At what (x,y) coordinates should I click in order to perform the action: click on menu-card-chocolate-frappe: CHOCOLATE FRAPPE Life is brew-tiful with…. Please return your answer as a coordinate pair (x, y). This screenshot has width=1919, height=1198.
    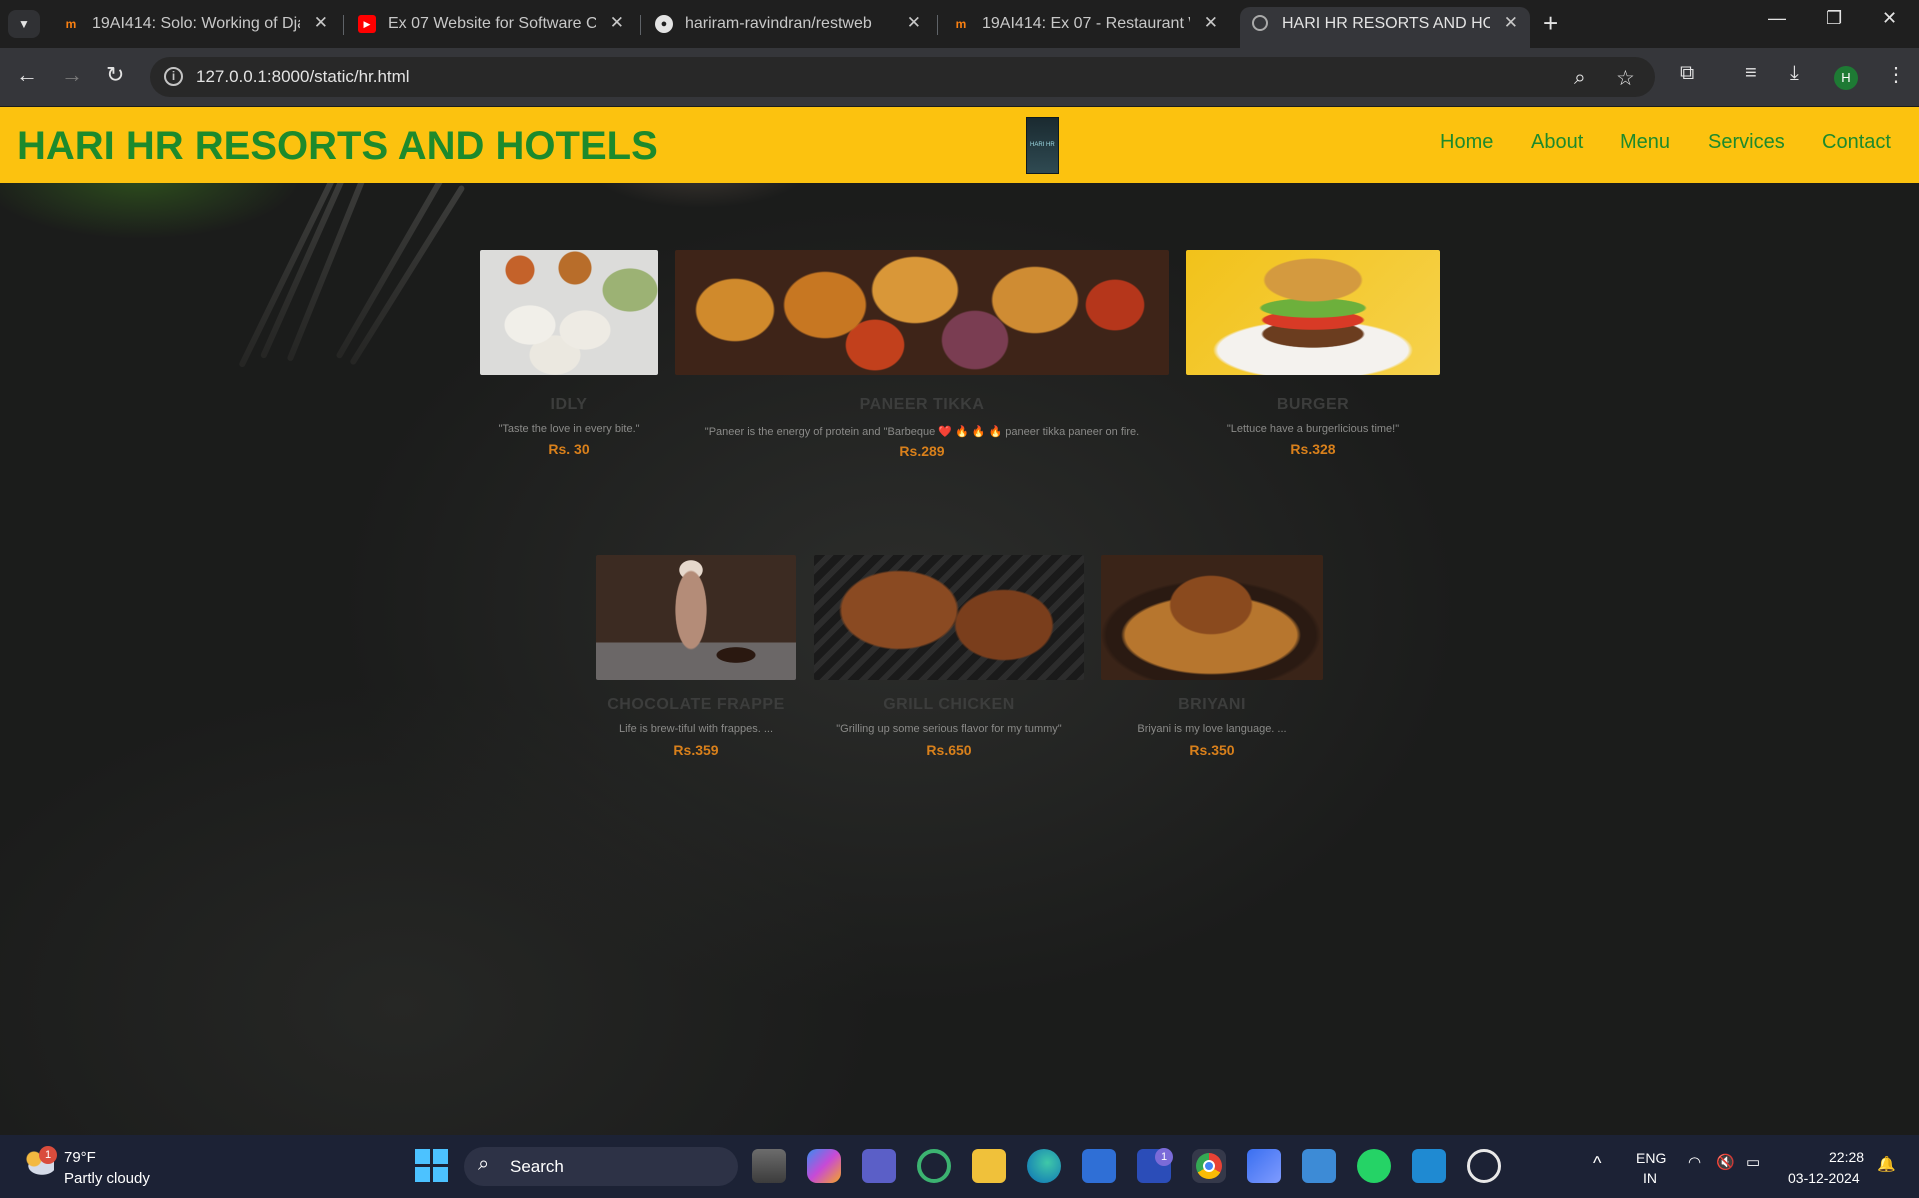
    Looking at the image, I should click on (696, 665).